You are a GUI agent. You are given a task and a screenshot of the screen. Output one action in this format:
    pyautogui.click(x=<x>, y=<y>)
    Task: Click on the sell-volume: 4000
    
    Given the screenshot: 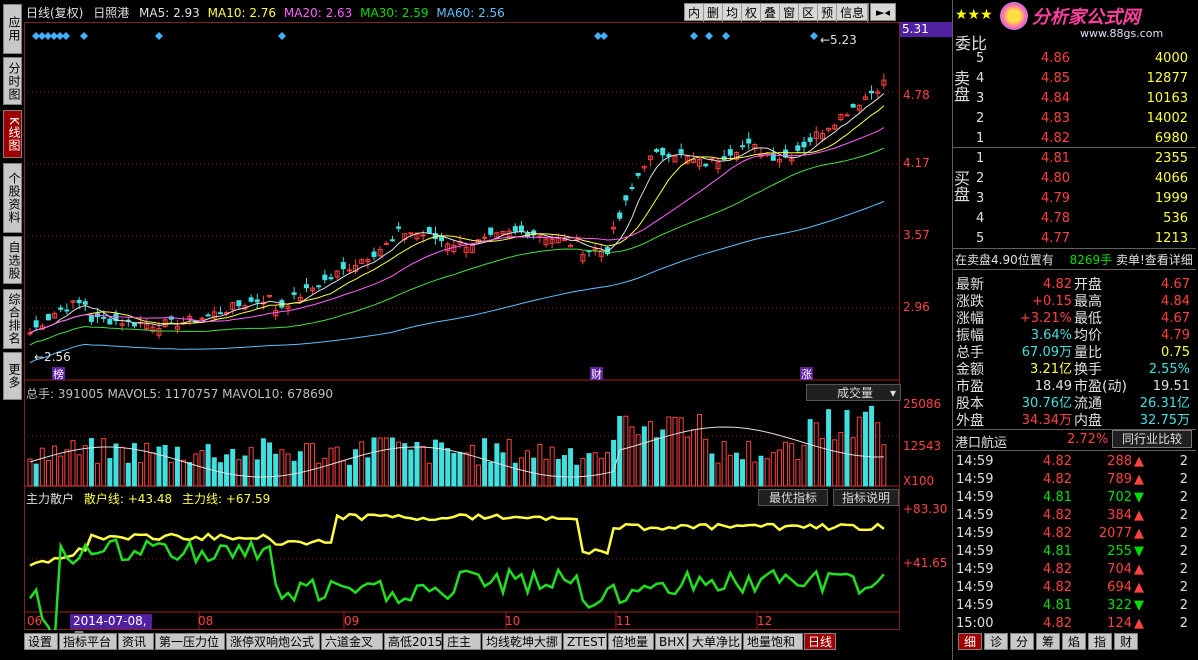 What is the action you would take?
    pyautogui.click(x=1171, y=58)
    